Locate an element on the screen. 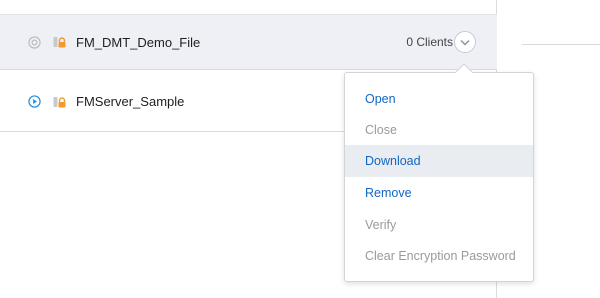 The width and height of the screenshot is (600, 298). file-name: FMServer_Sample is located at coordinates (130, 101).